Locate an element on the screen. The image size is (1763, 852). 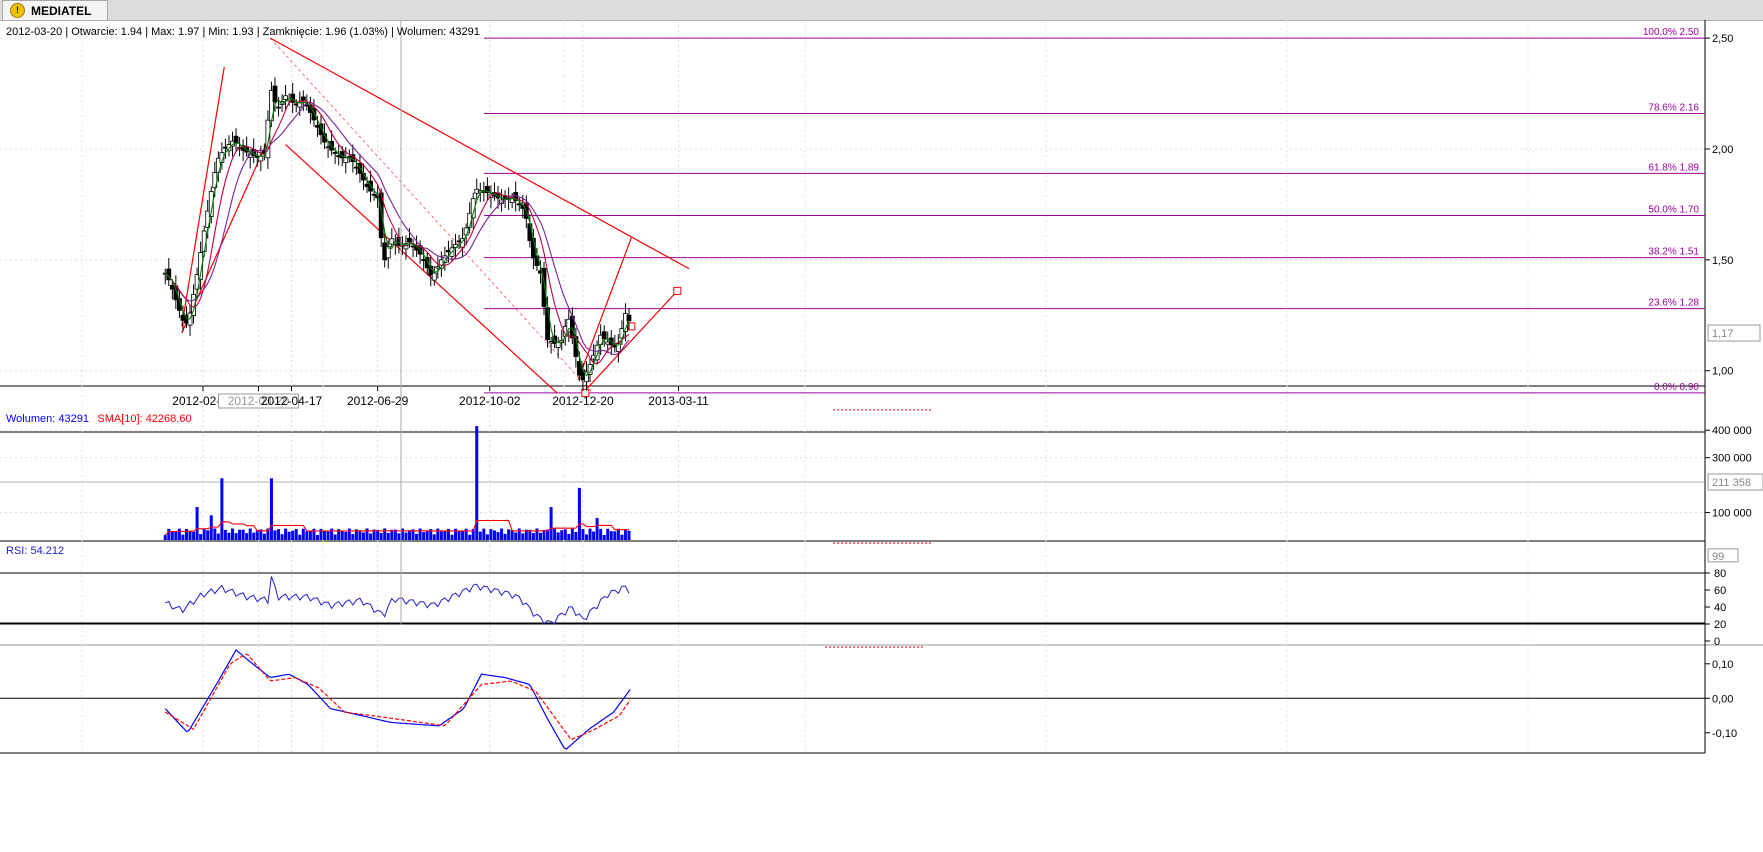
x-tick-label: 2012-06-29 is located at coordinates (378, 401).